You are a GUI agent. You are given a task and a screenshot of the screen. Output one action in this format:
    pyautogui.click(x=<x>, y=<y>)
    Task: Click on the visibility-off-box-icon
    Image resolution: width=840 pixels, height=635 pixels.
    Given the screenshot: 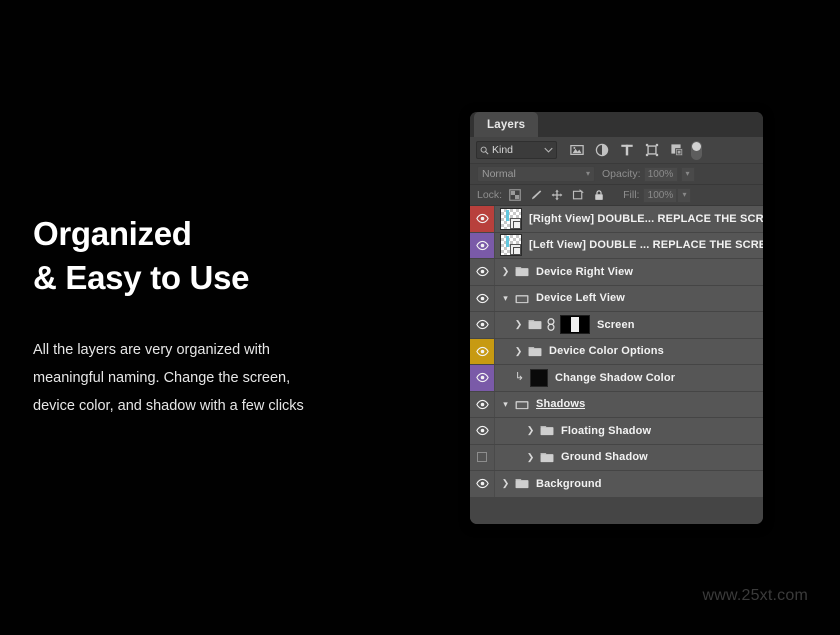 What is the action you would take?
    pyautogui.click(x=482, y=457)
    